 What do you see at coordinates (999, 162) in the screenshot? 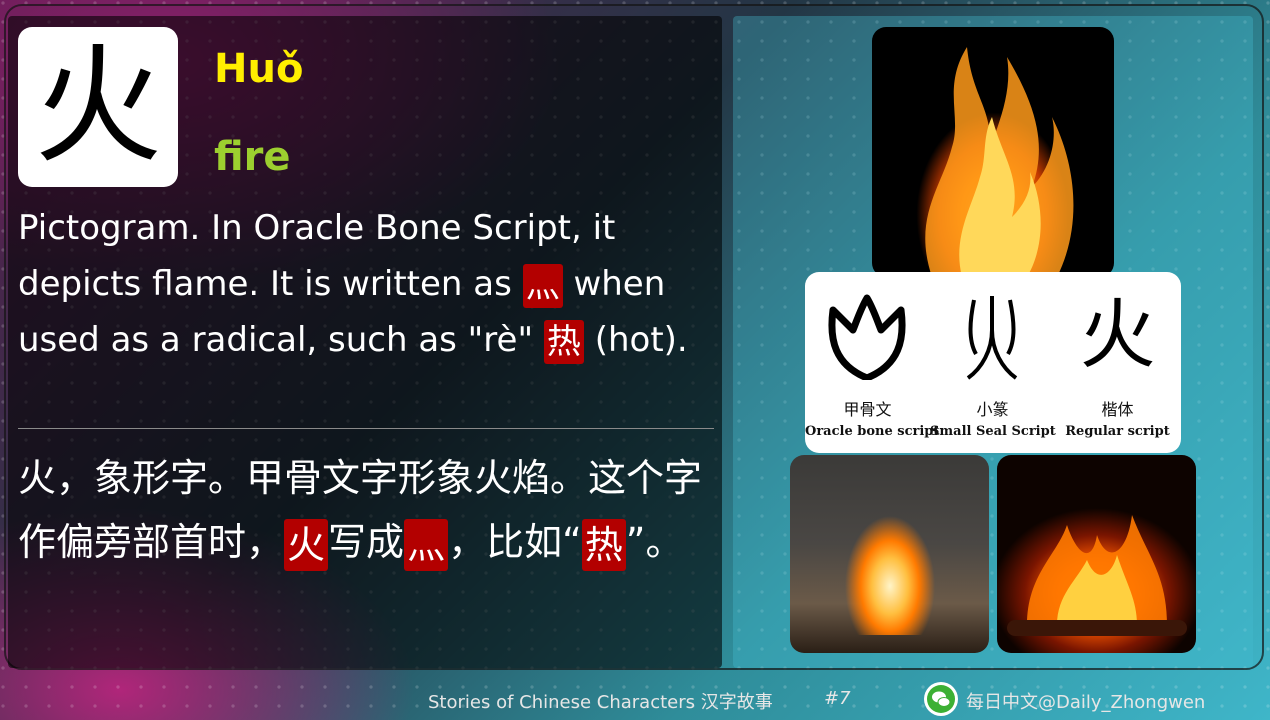
I see `flame-illustration` at bounding box center [999, 162].